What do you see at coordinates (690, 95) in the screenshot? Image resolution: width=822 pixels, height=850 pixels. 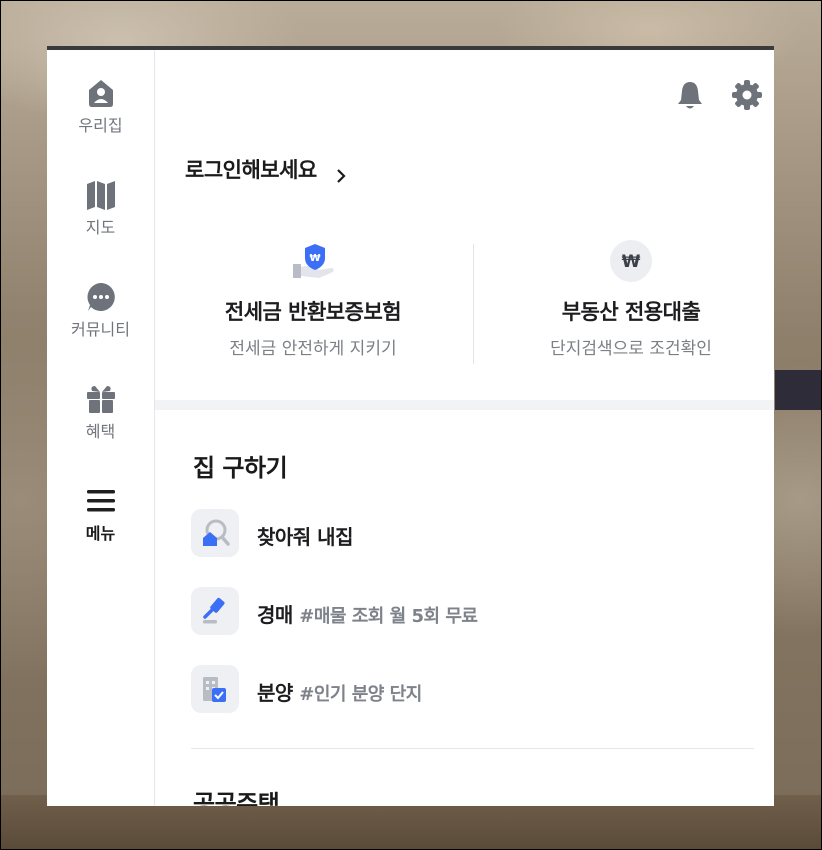 I see `bell-icon` at bounding box center [690, 95].